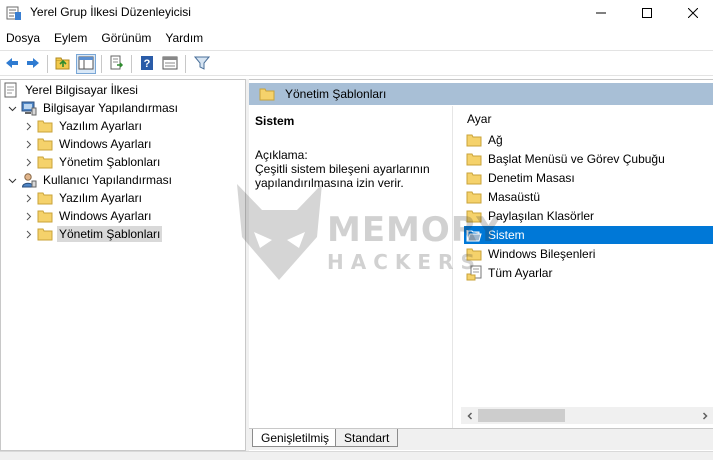 The image size is (713, 460). I want to click on scrollbar-thumb, so click(521, 415).